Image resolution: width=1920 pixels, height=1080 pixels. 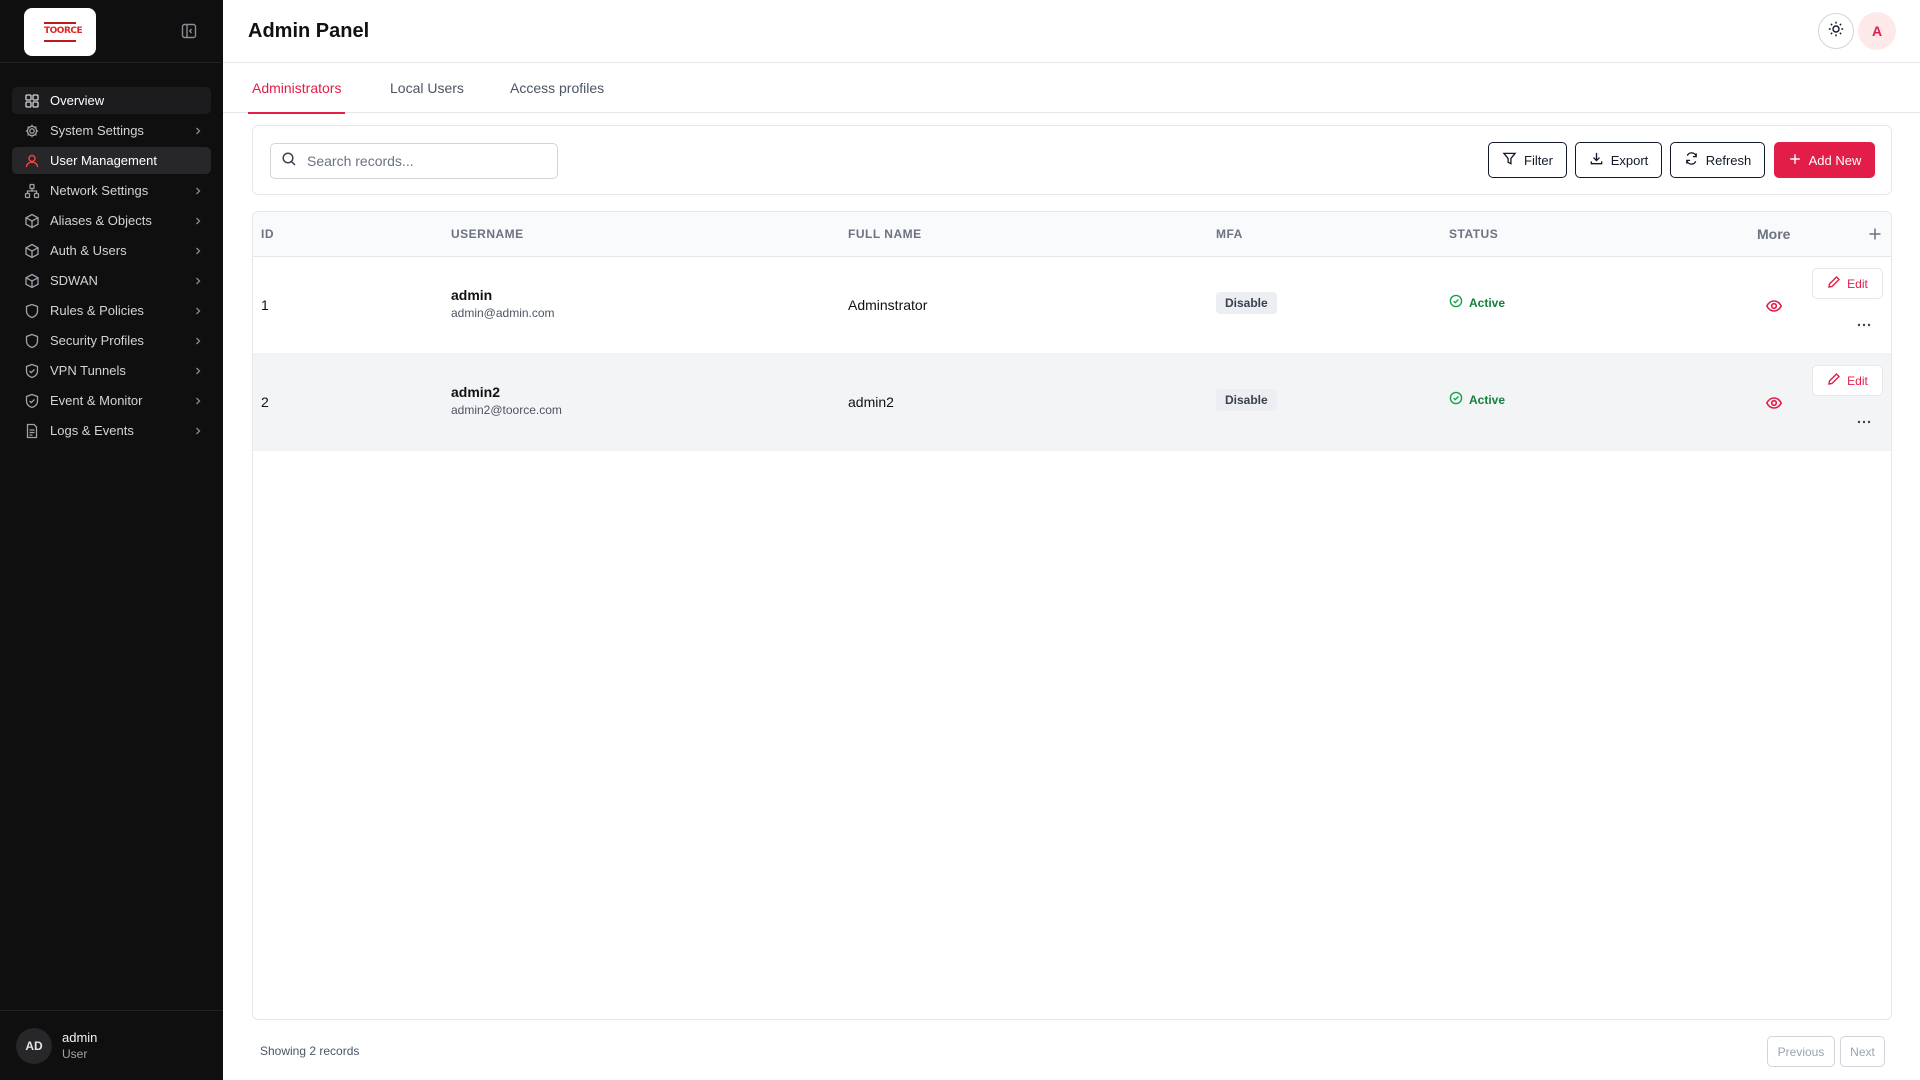 I want to click on next-page-button: Next, so click(x=1862, y=1051).